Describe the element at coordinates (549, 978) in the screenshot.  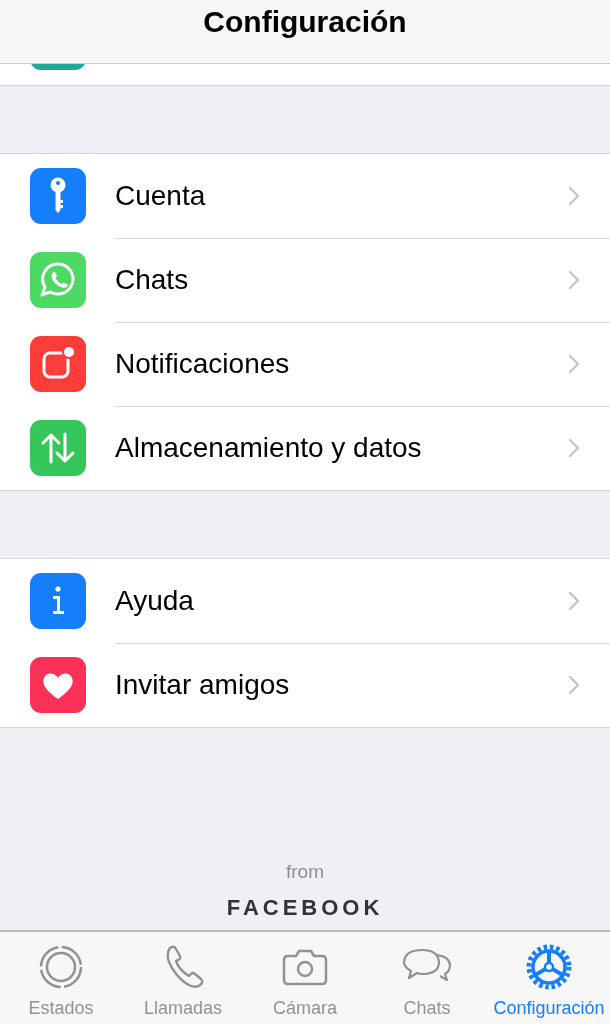
I see `tab: Configuración` at that location.